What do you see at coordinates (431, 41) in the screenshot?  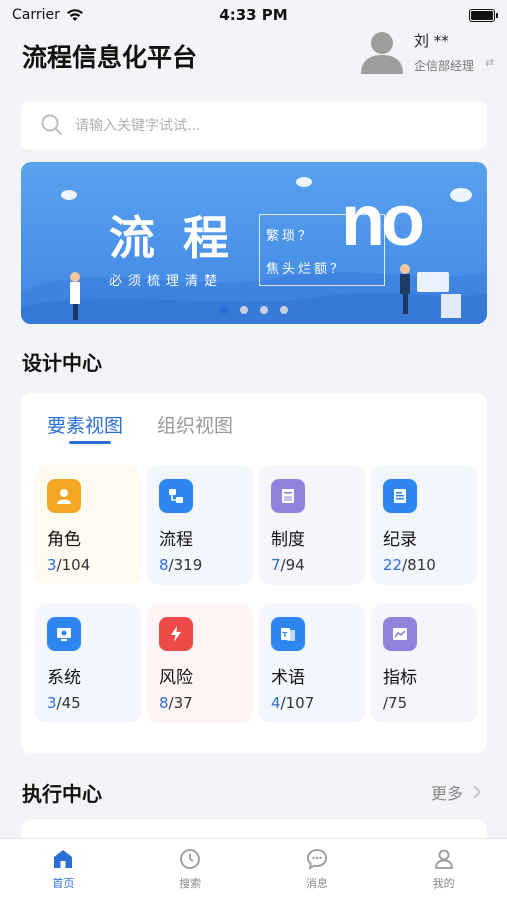 I see `user-name: 刘 **` at bounding box center [431, 41].